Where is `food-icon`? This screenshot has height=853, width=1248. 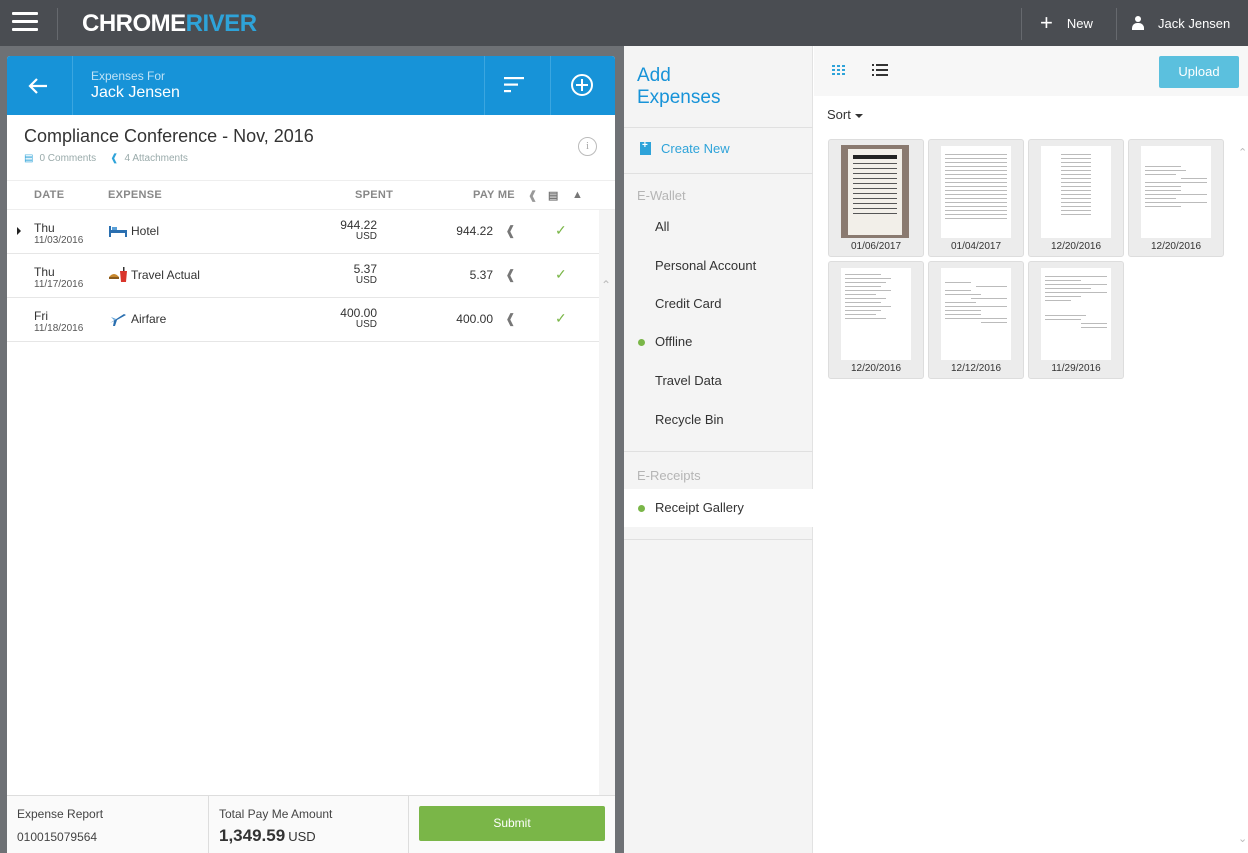
food-icon is located at coordinates (118, 274).